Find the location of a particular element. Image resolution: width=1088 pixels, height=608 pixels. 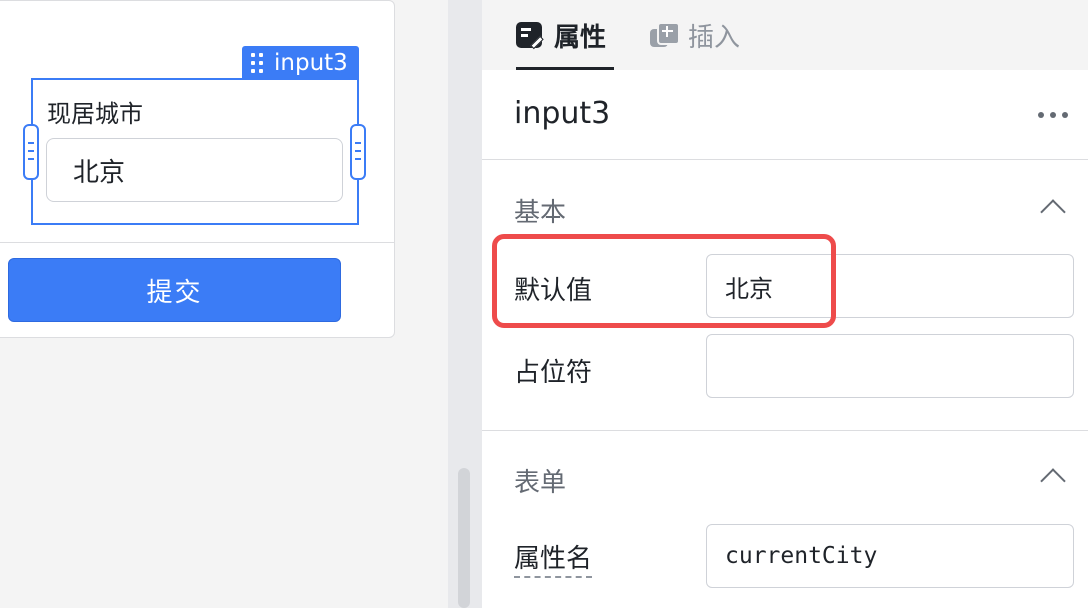

divider is located at coordinates (197, 242).